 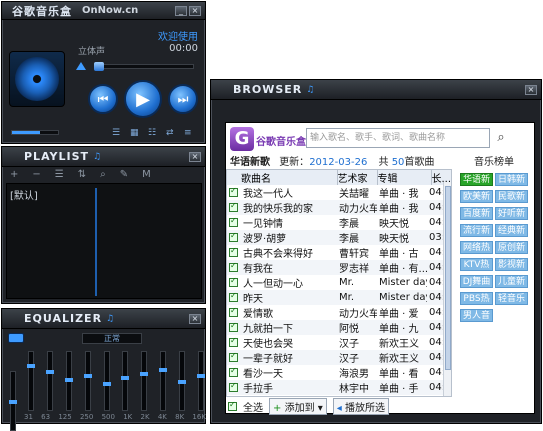 I want to click on chart-tag: 经典新歌, so click(x=511, y=236).